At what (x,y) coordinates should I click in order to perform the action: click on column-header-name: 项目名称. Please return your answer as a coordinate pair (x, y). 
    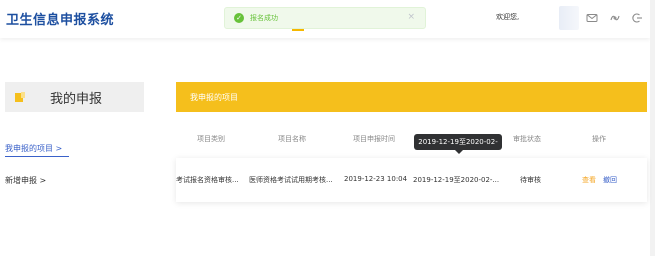
    Looking at the image, I should click on (292, 139).